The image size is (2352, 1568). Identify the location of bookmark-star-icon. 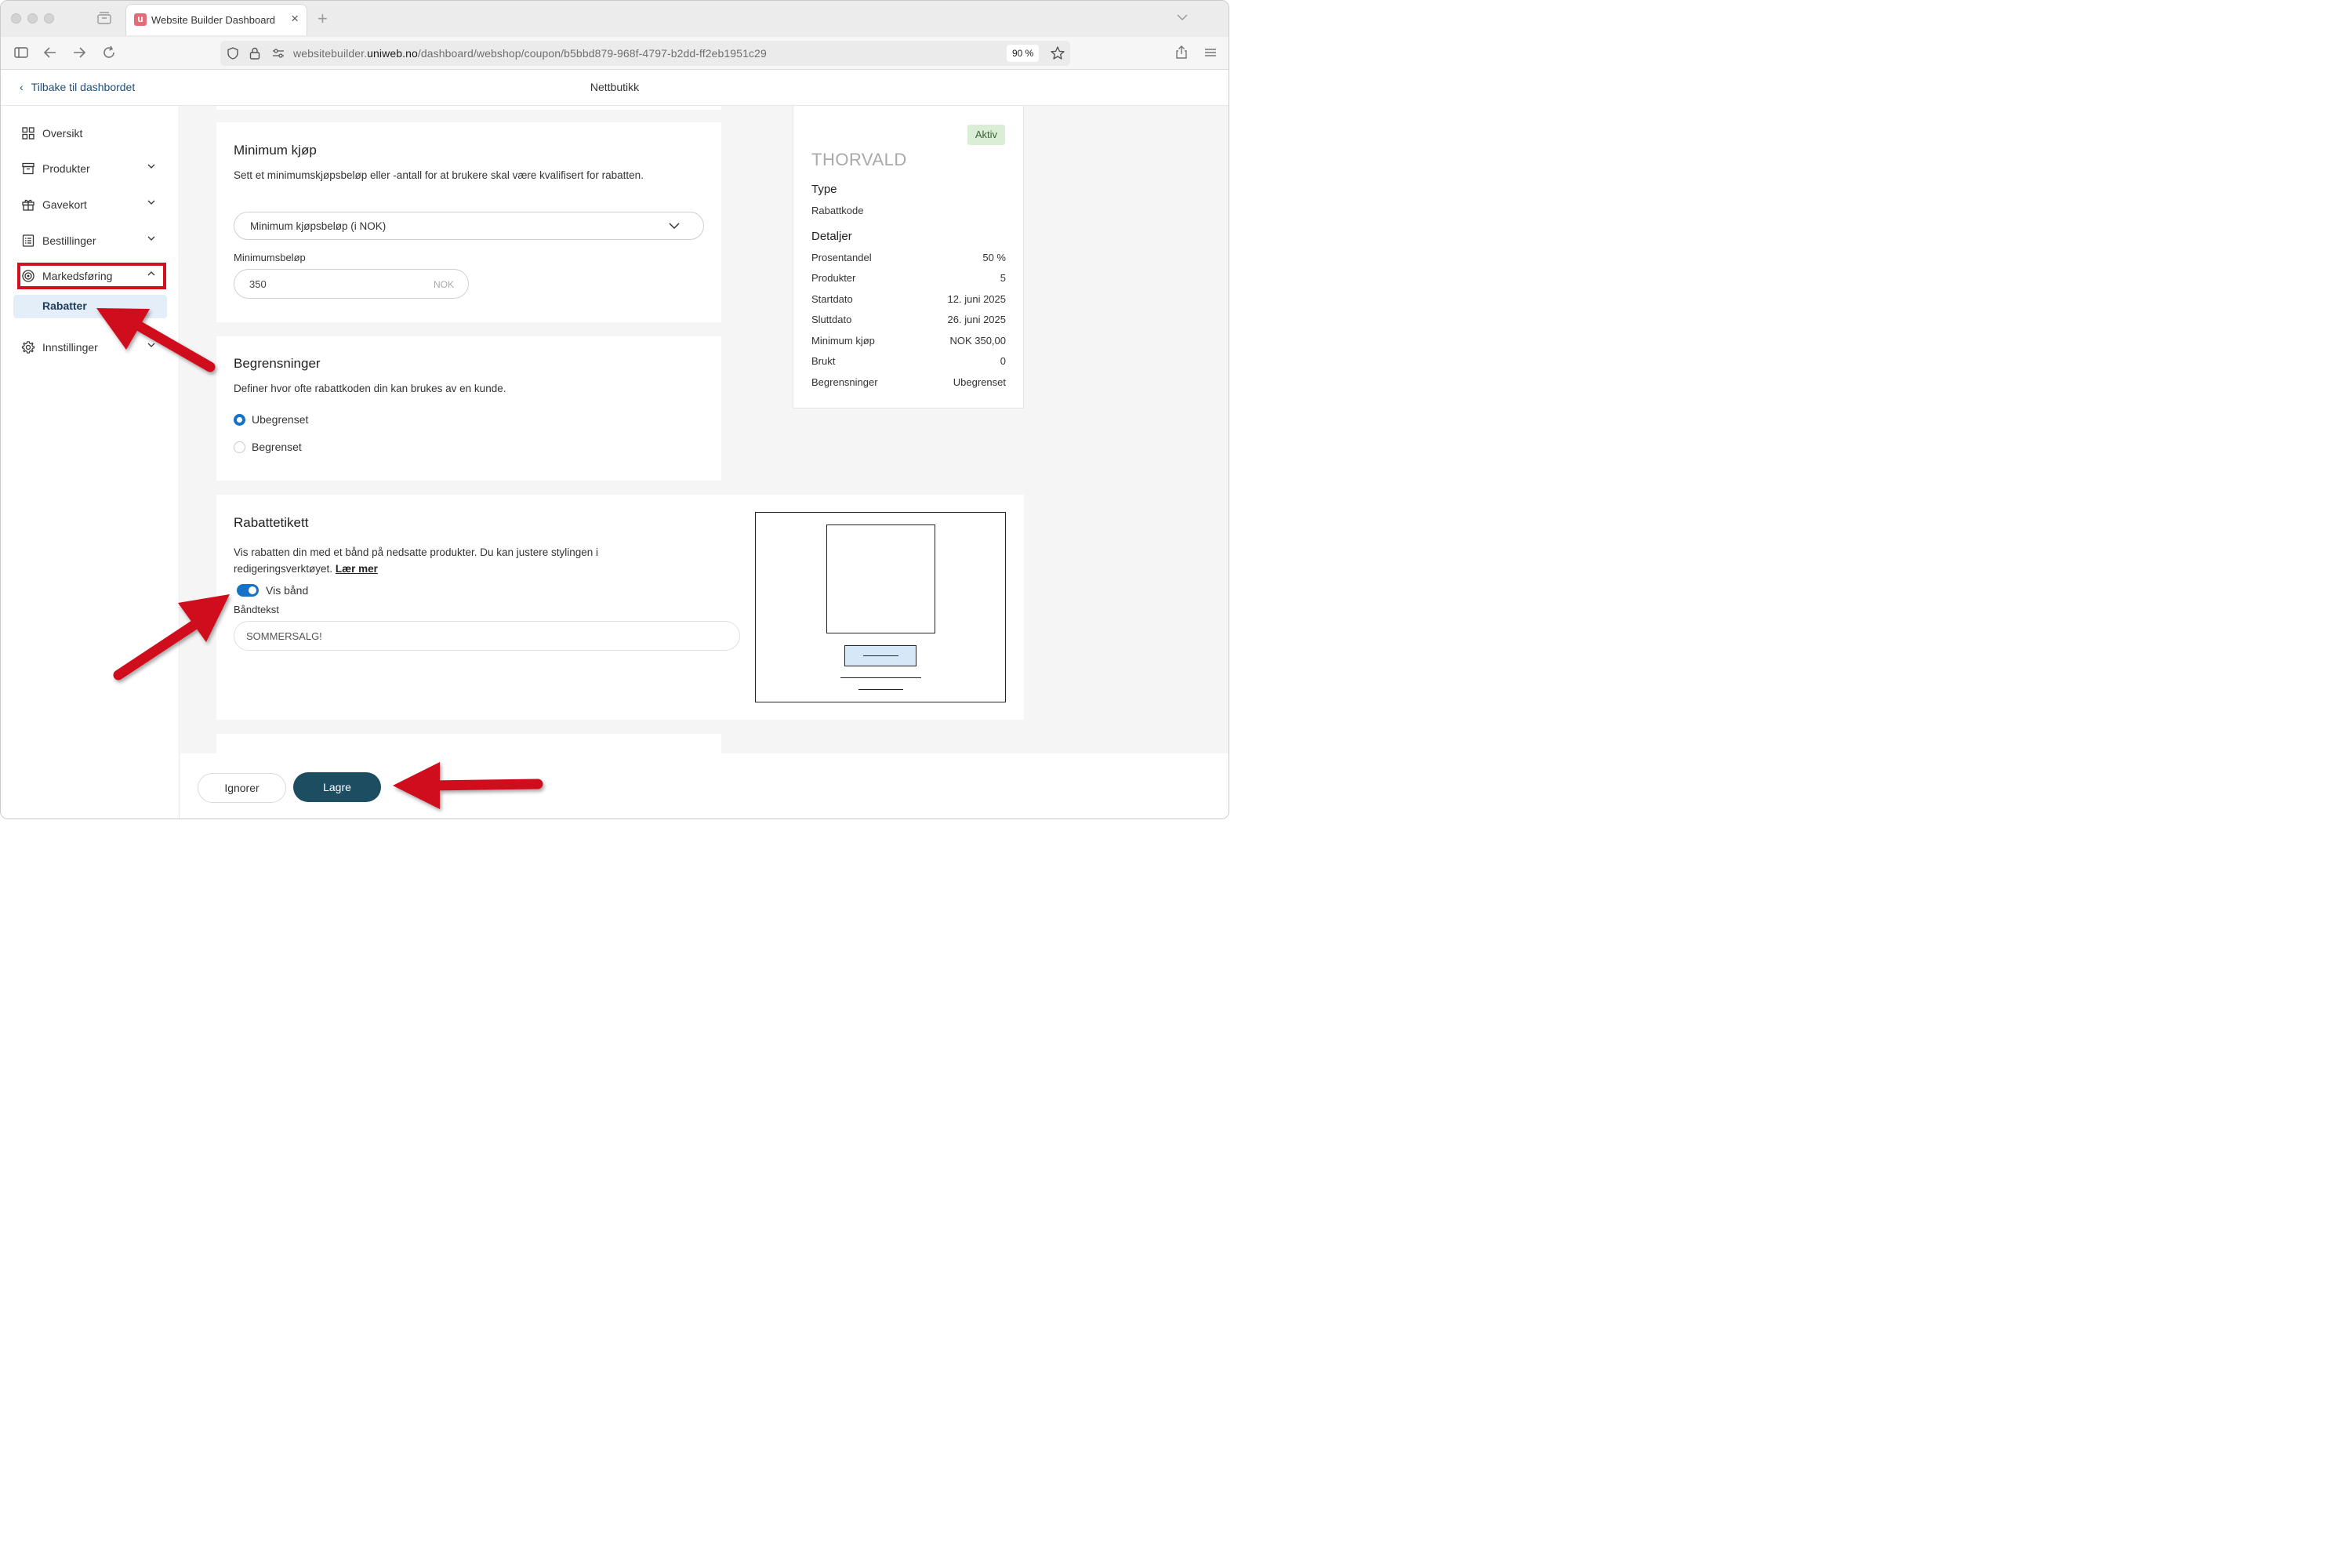
(1057, 53).